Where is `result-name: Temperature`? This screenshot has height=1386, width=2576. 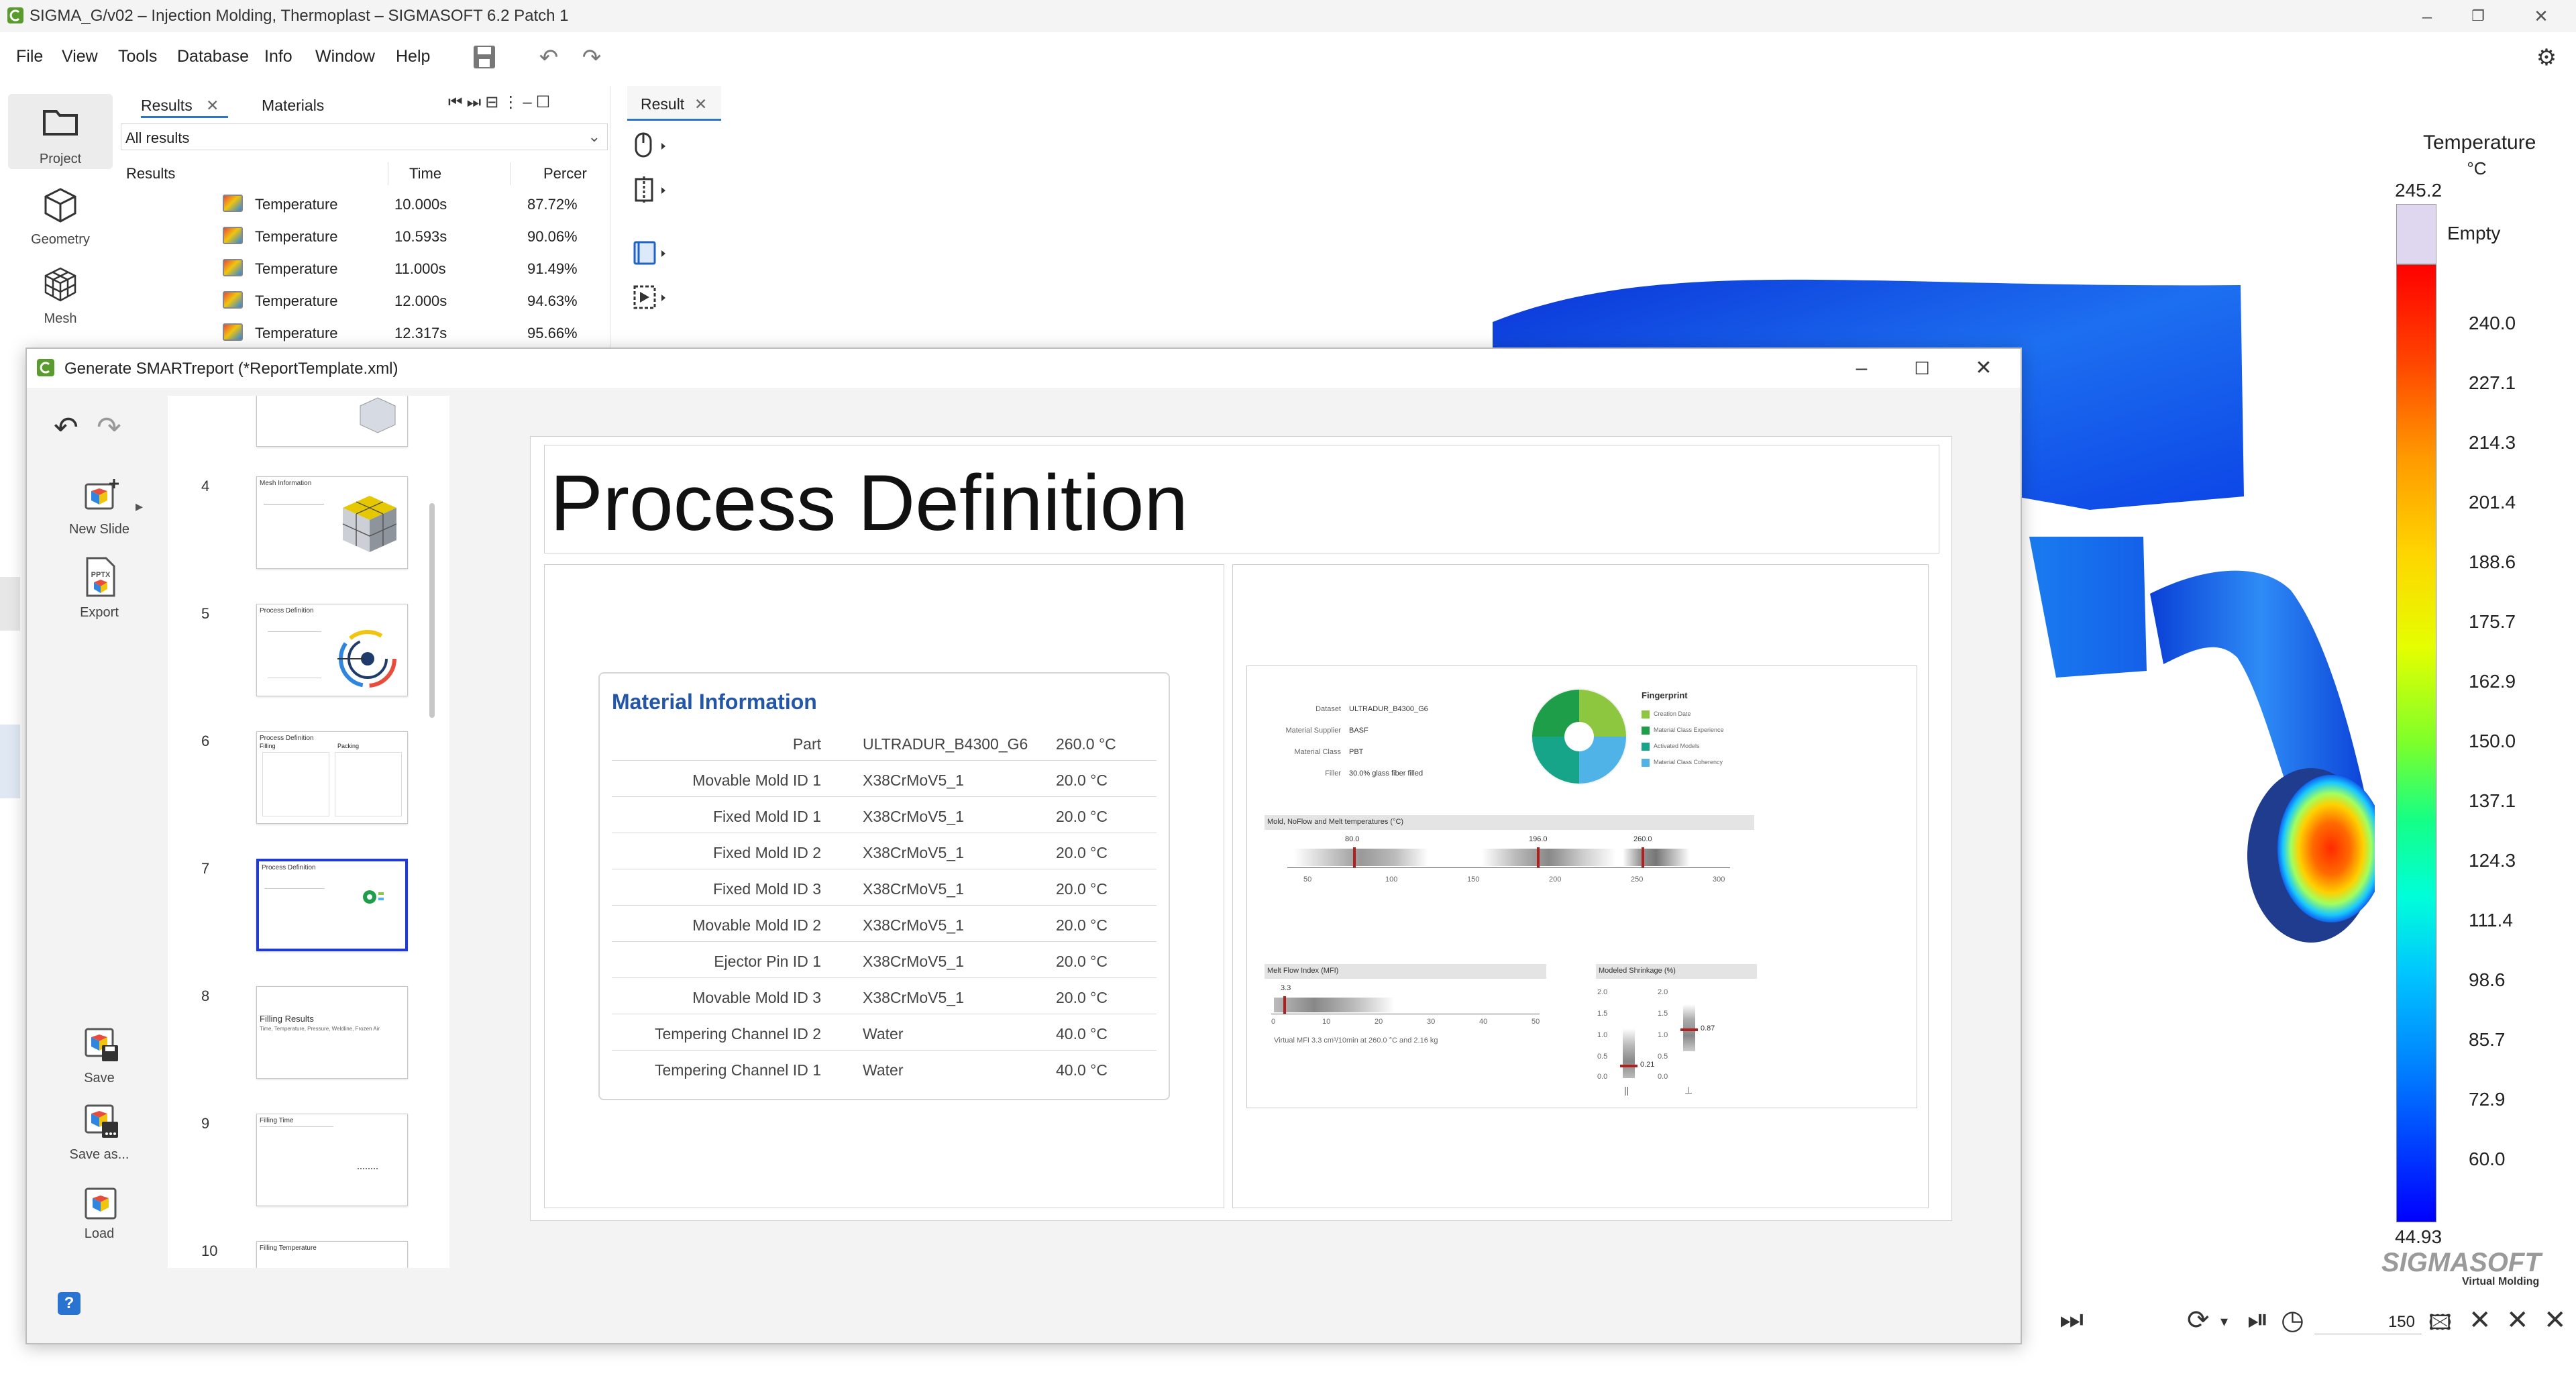
result-name: Temperature is located at coordinates (296, 333).